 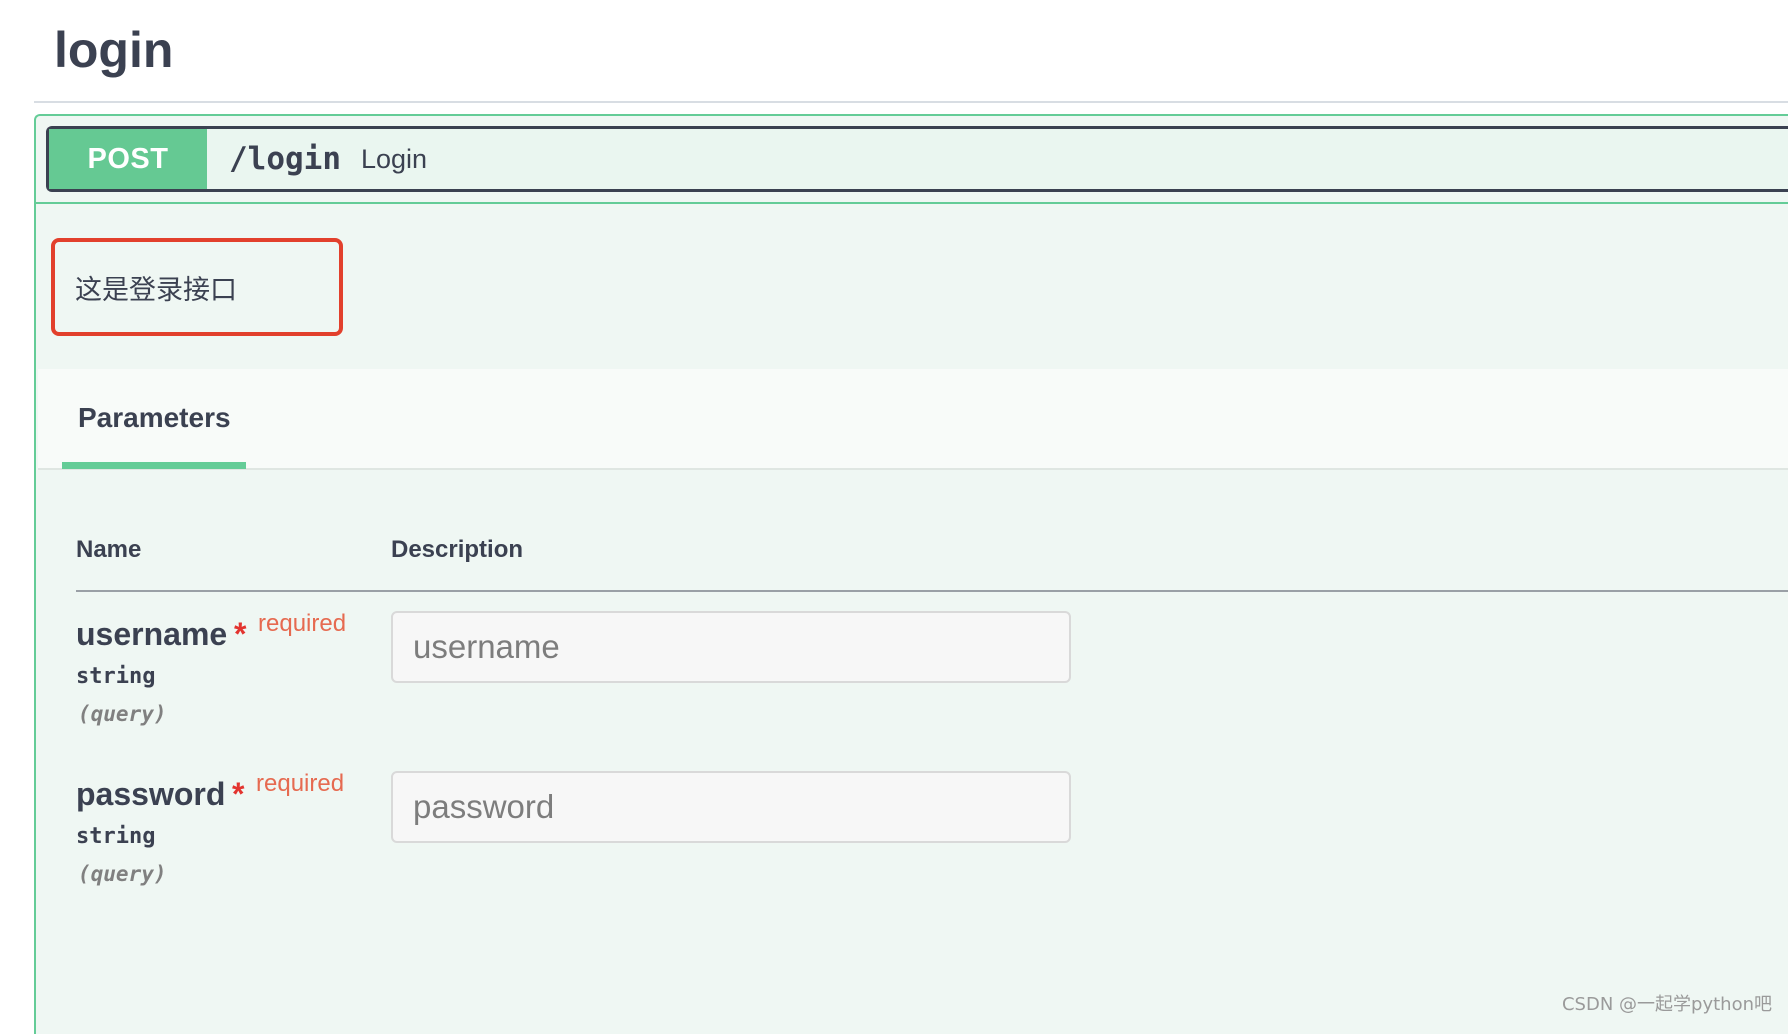 I want to click on column-header-description: Description, so click(x=457, y=549).